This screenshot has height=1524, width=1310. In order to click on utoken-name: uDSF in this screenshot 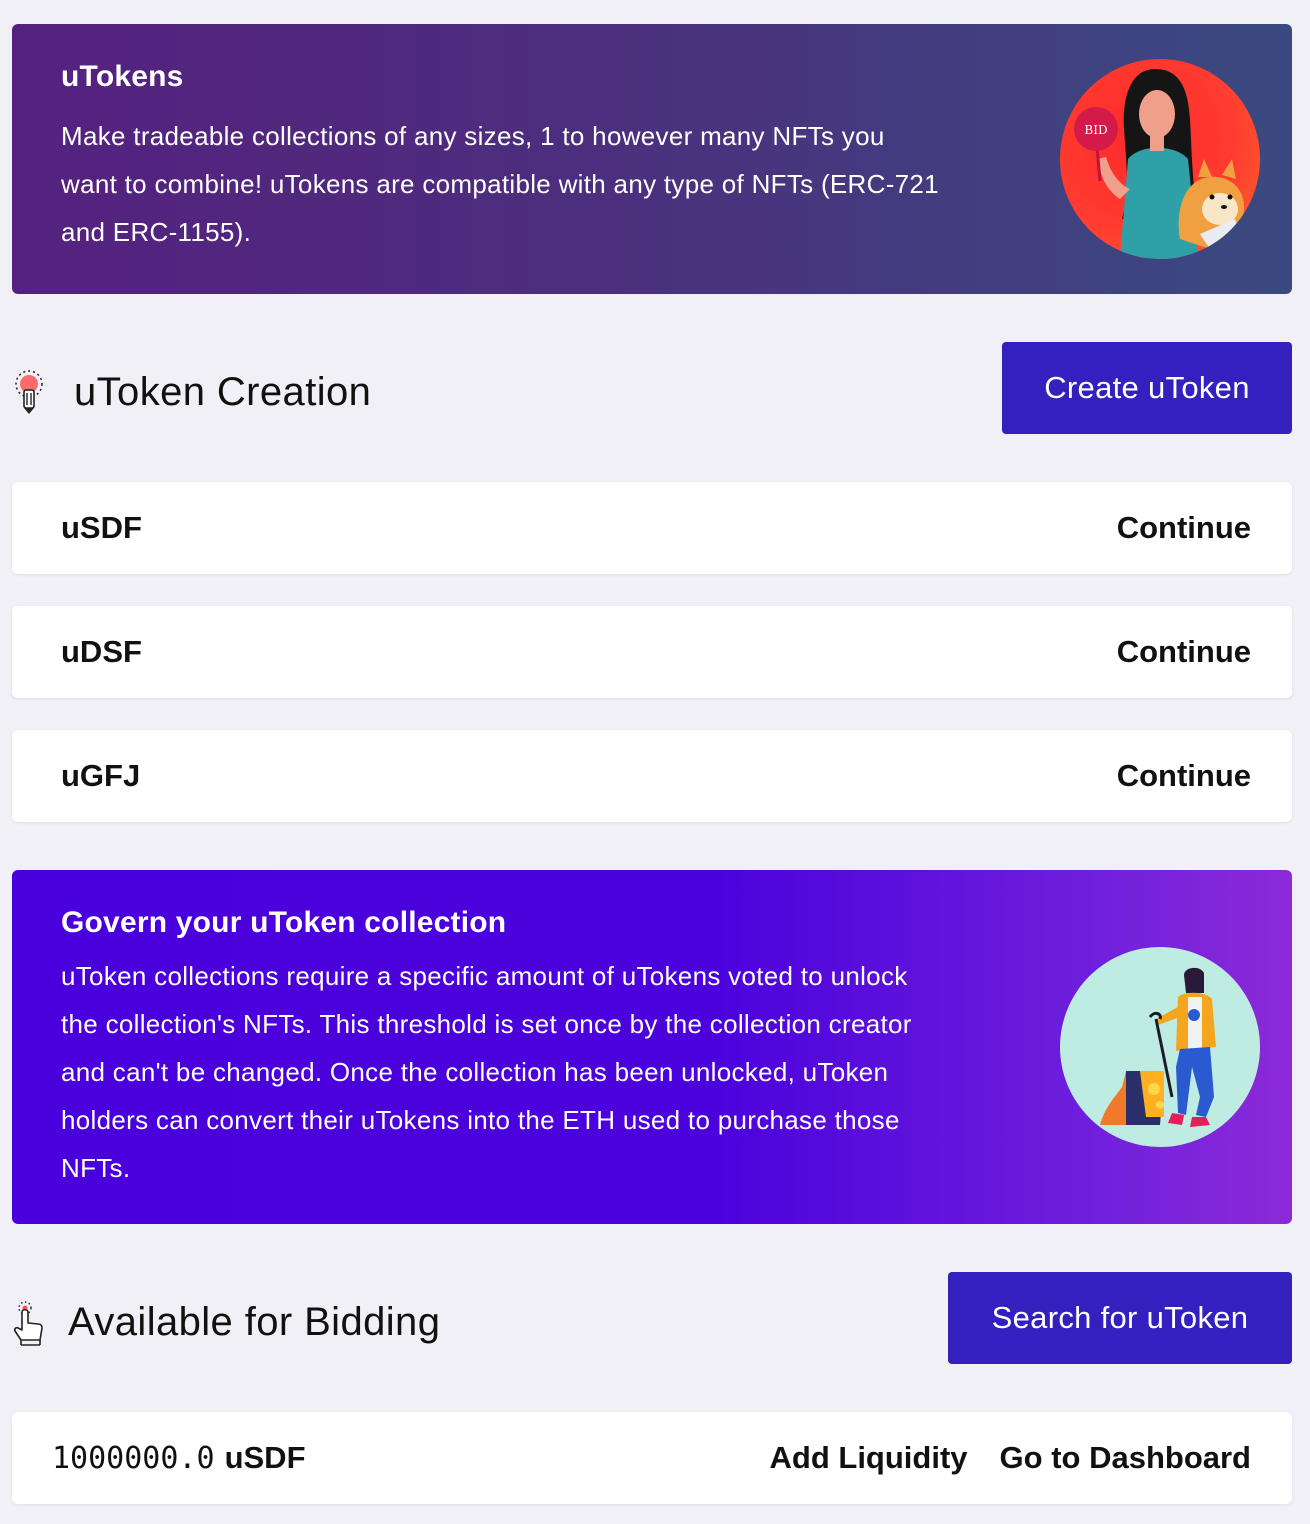, I will do `click(101, 651)`.